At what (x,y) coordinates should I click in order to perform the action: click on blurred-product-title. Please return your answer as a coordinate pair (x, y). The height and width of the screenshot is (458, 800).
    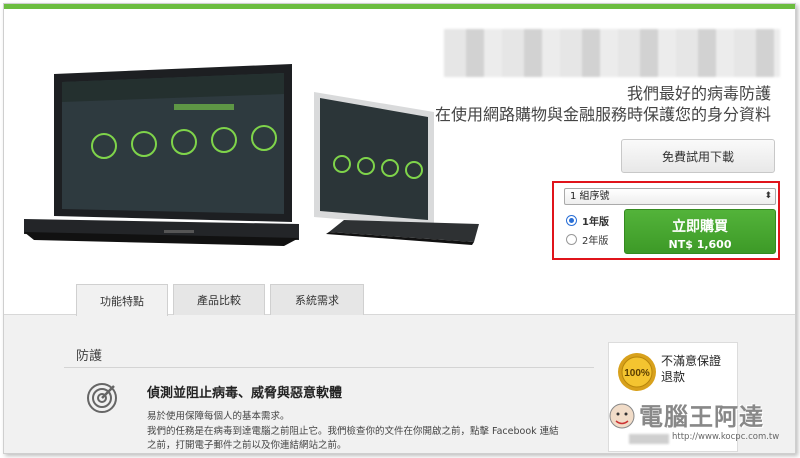
    Looking at the image, I should click on (612, 53).